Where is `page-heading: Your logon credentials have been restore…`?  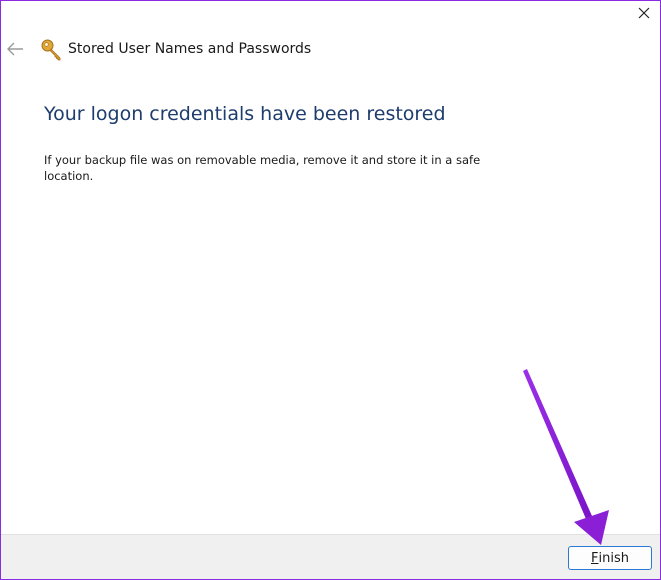
page-heading: Your logon credentials have been restore… is located at coordinates (245, 114).